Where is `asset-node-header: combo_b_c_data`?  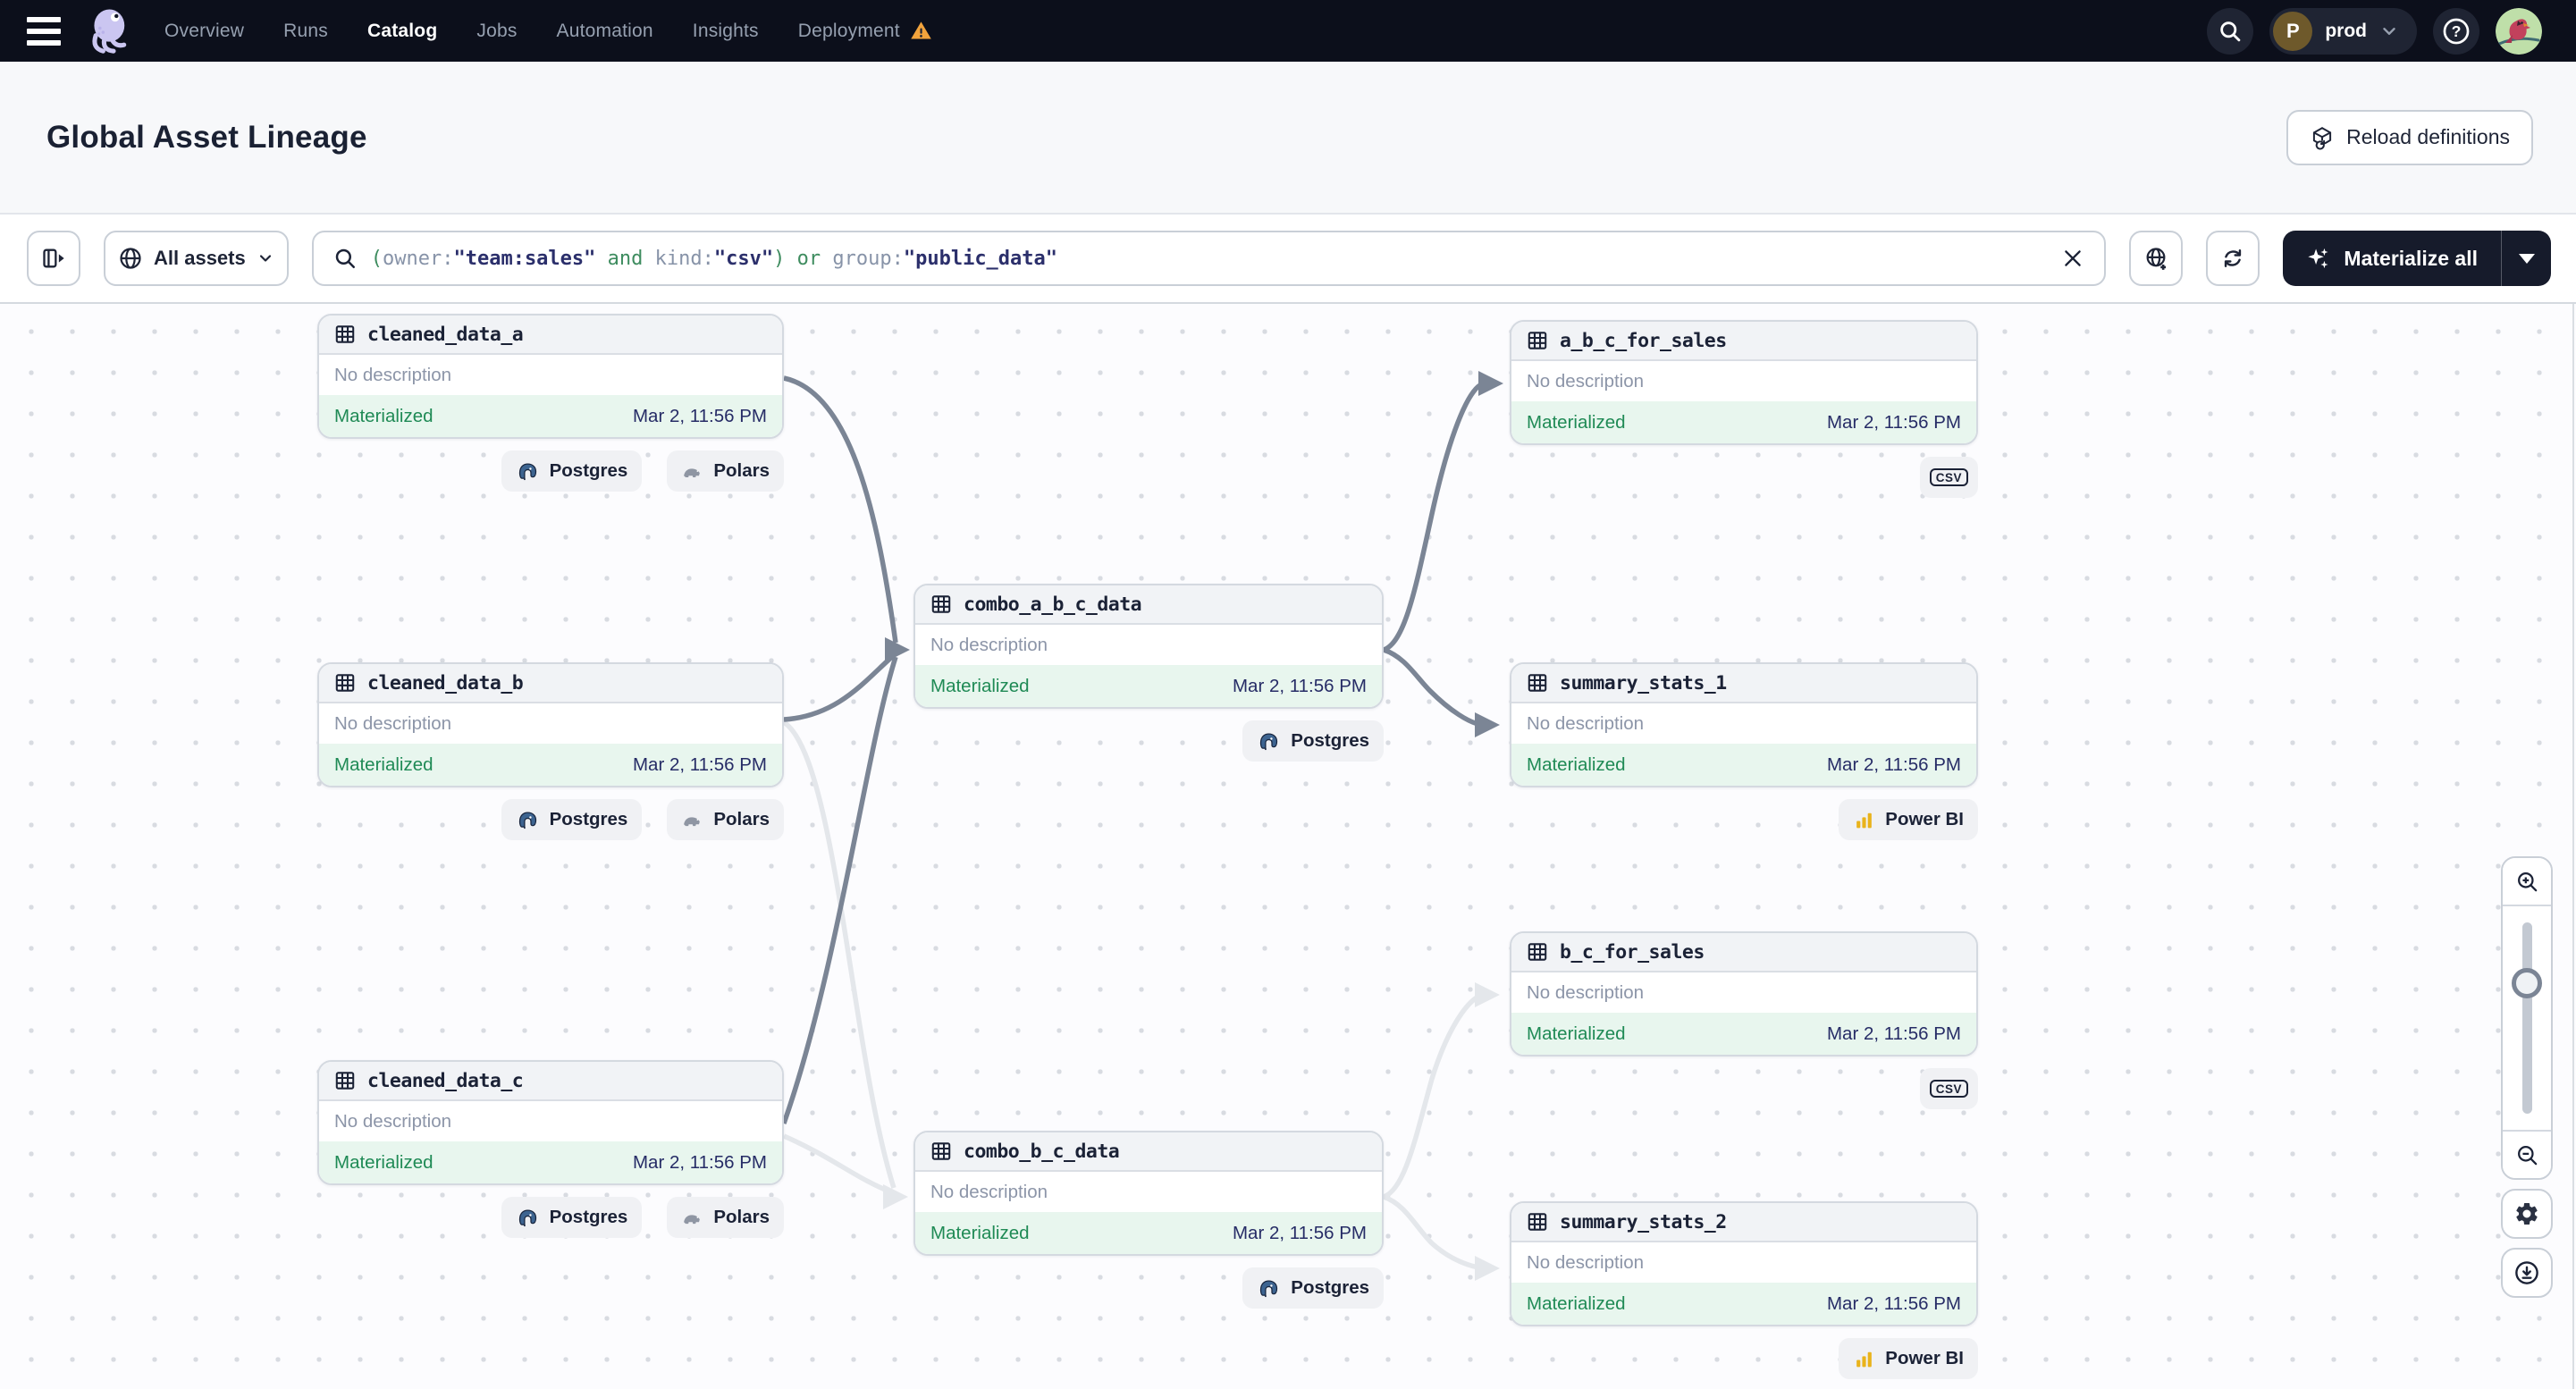
asset-node-header: combo_b_c_data is located at coordinates (1149, 1152).